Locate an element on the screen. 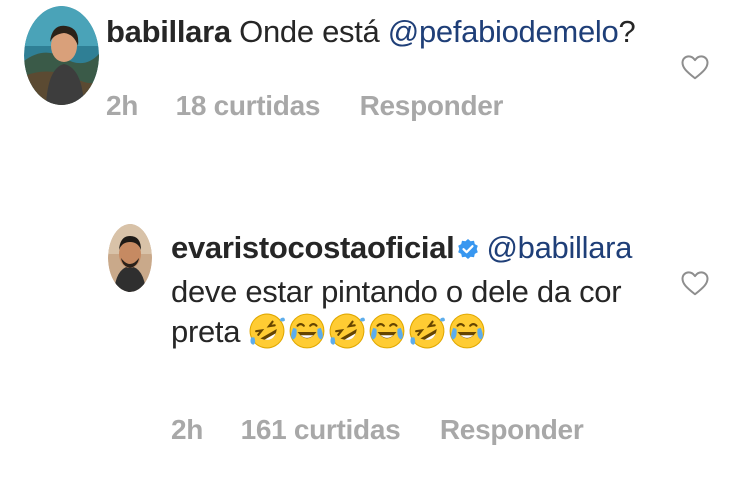  comment-meta: 2h 161 curtidas Responder is located at coordinates (377, 430).